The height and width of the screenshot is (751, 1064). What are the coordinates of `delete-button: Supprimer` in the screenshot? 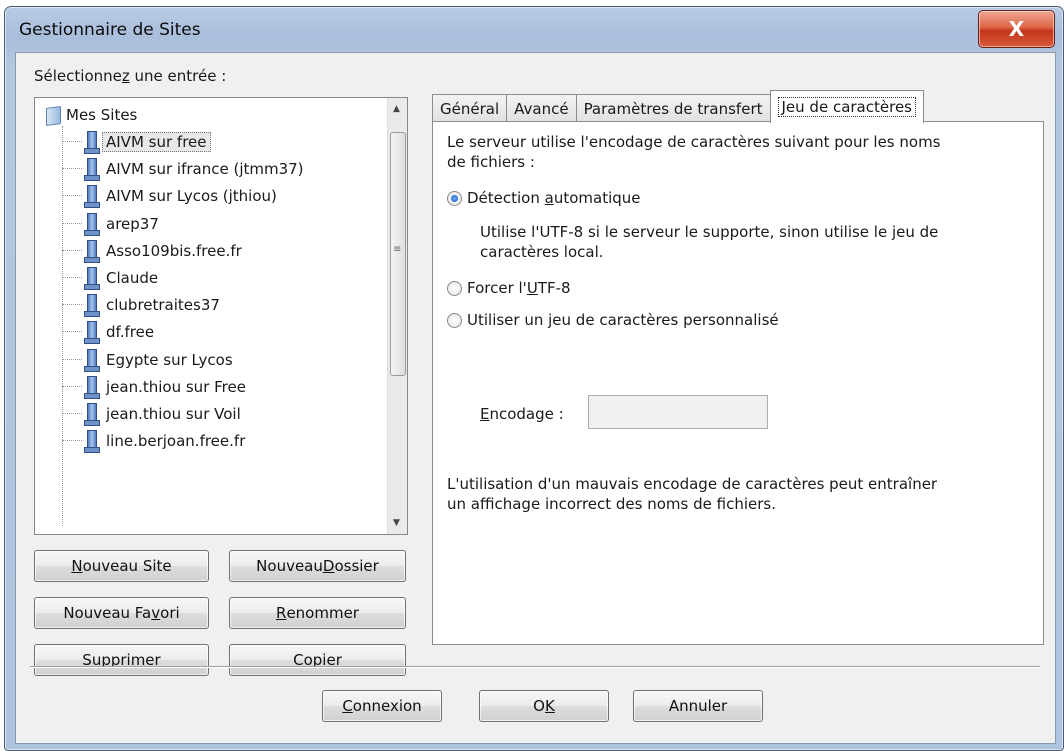 It's located at (121, 660).